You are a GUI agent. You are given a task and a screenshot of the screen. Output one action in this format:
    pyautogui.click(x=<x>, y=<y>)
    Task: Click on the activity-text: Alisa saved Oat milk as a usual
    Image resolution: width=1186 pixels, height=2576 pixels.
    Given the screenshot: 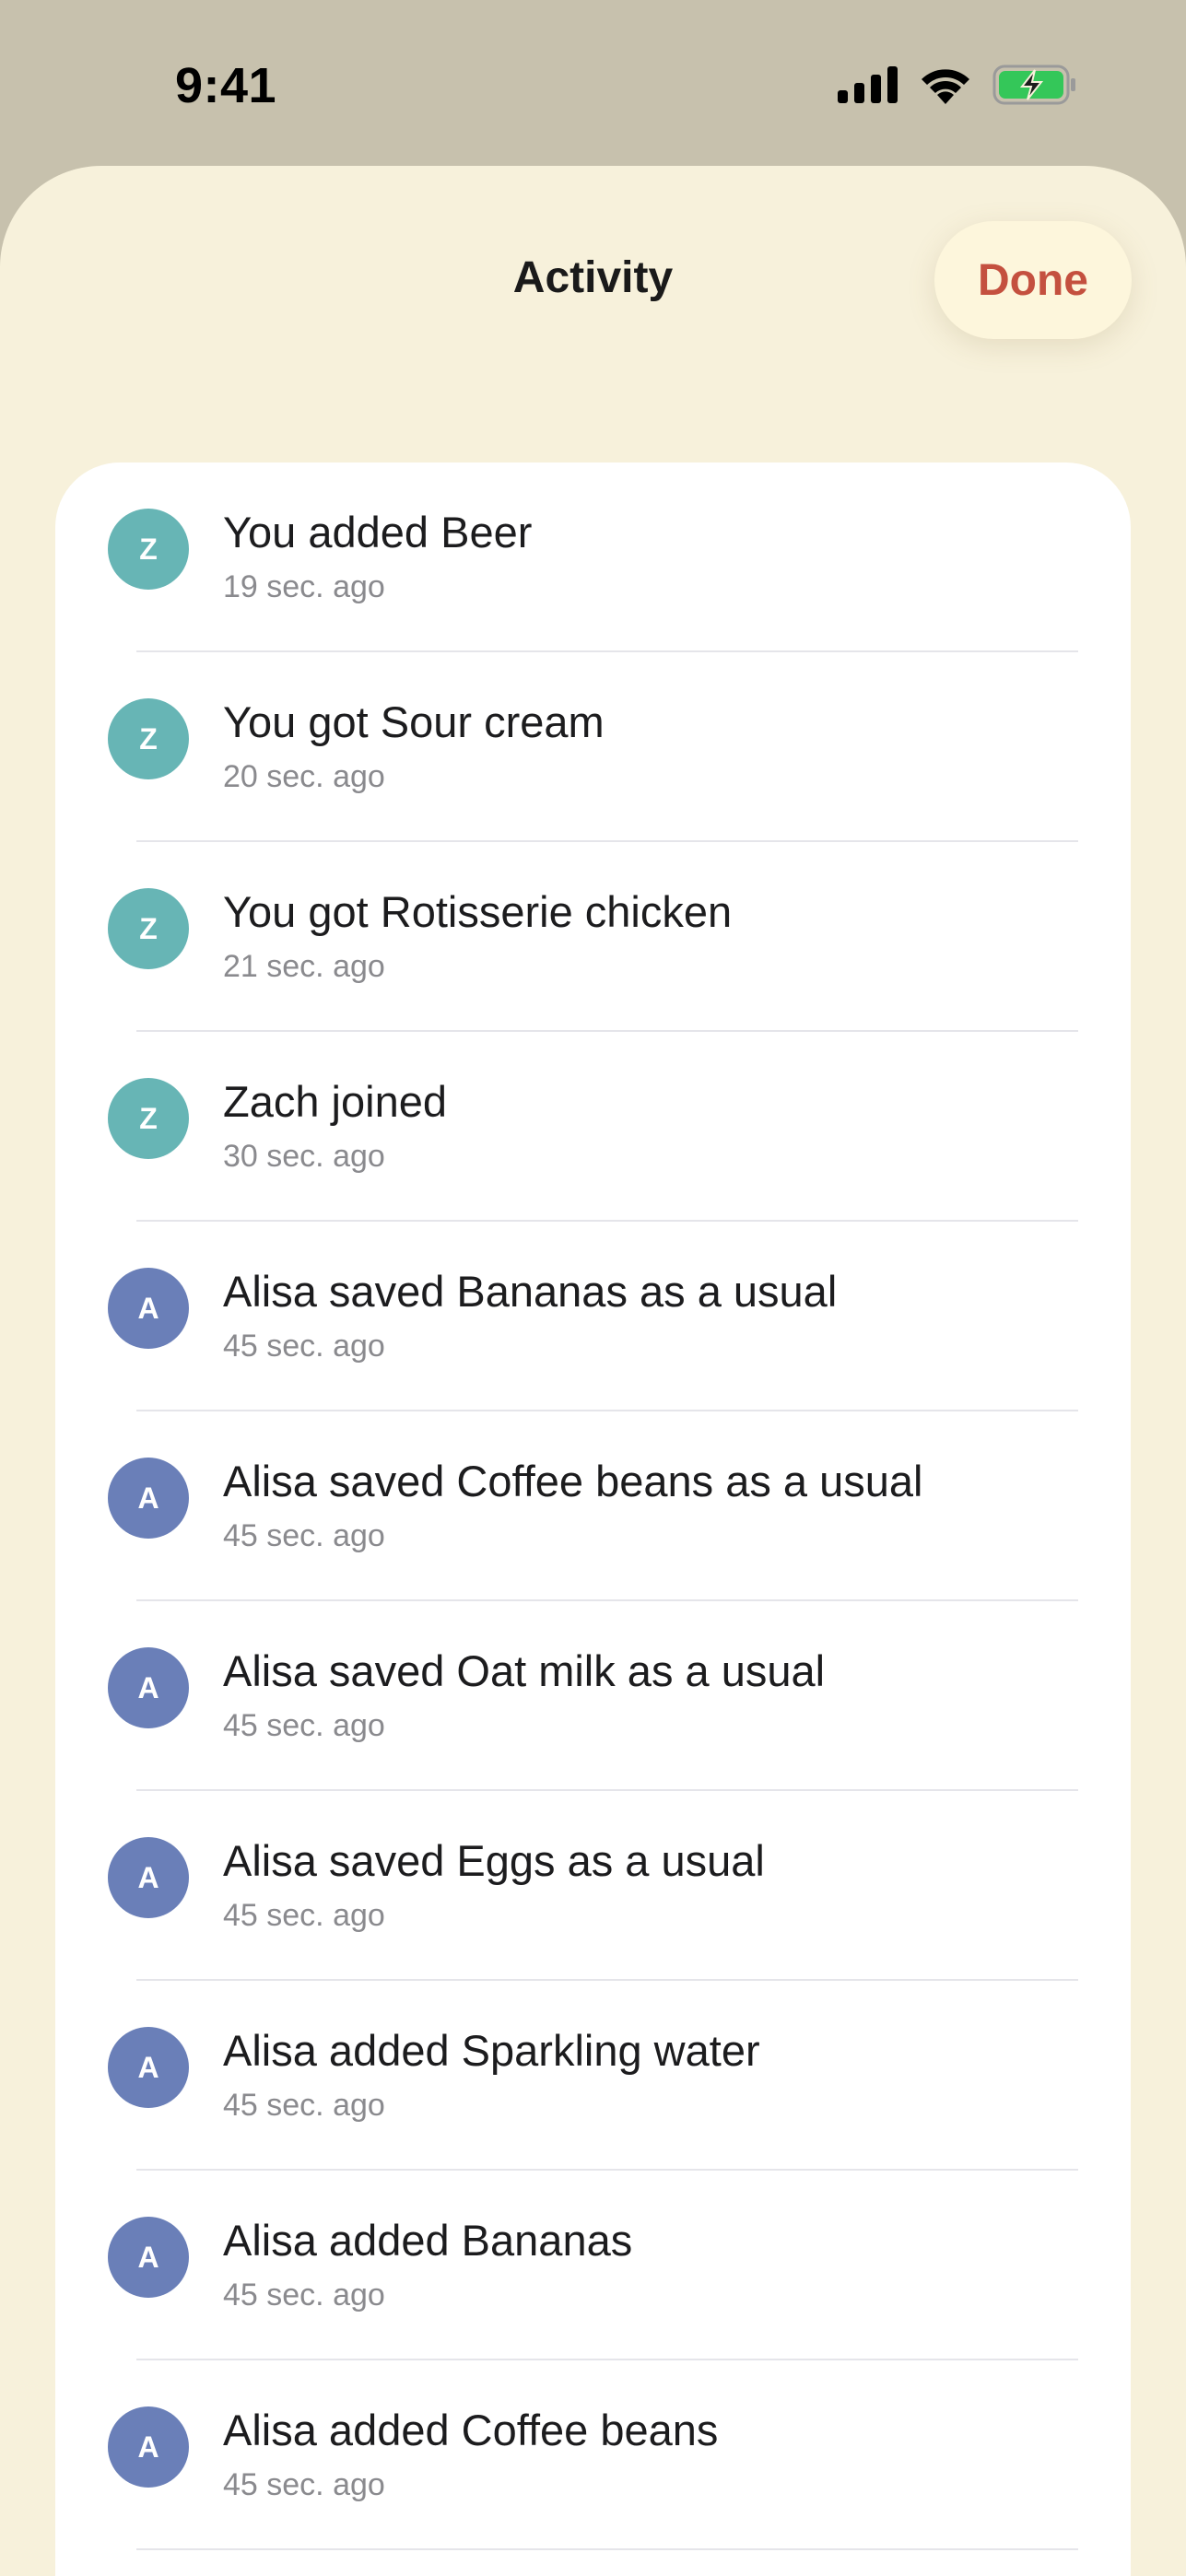 What is the action you would take?
    pyautogui.click(x=524, y=1670)
    